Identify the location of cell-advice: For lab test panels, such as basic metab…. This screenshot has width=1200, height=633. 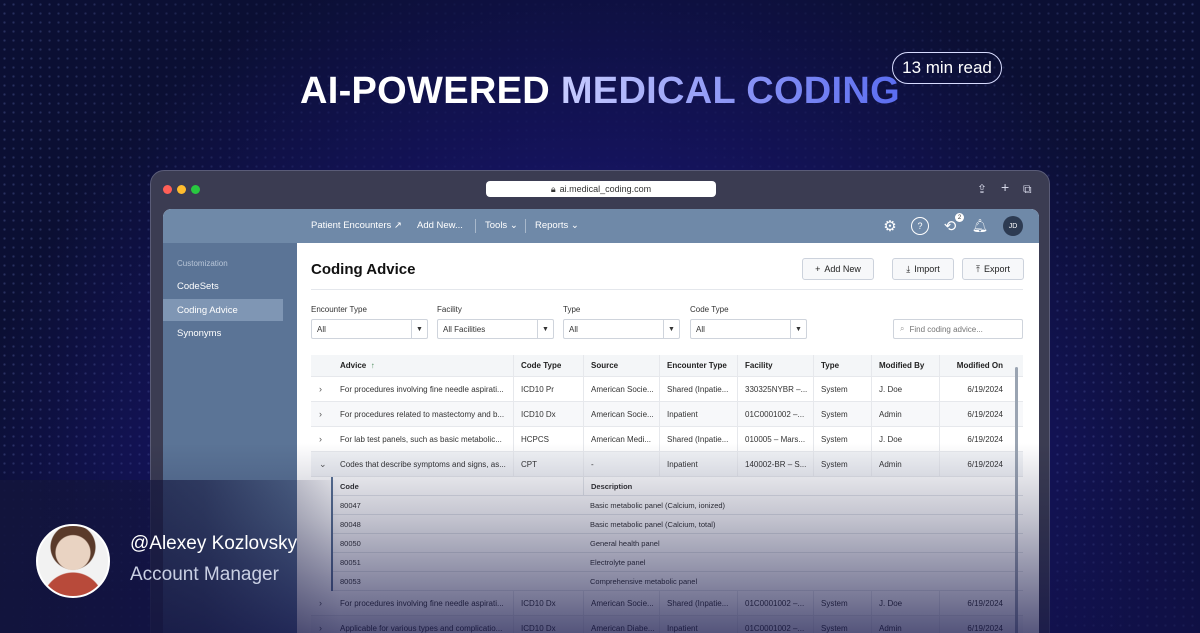
(421, 439).